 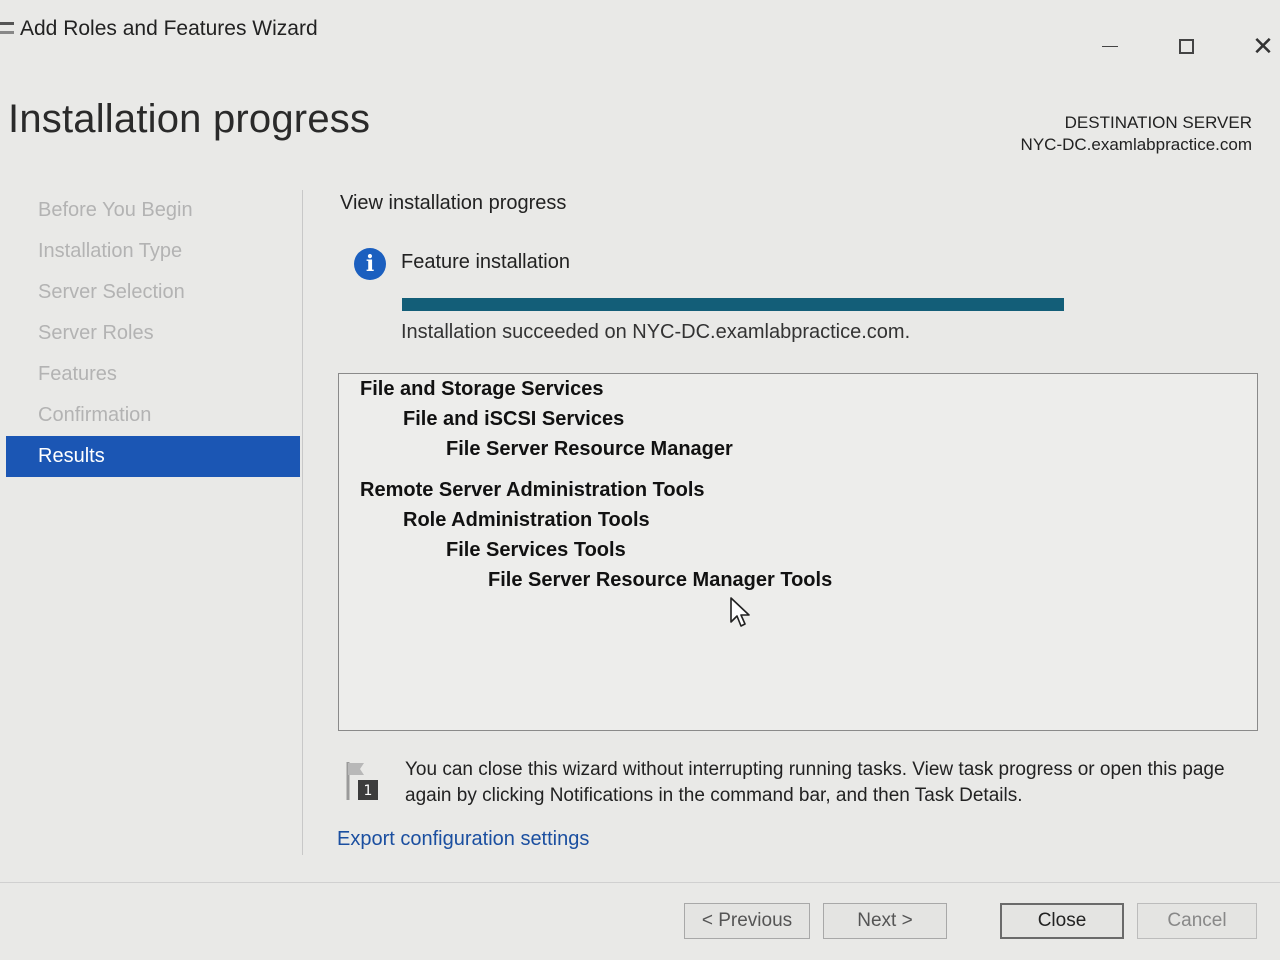 What do you see at coordinates (1158, 122) in the screenshot?
I see `destination-server-label: DESTINATION SERVER` at bounding box center [1158, 122].